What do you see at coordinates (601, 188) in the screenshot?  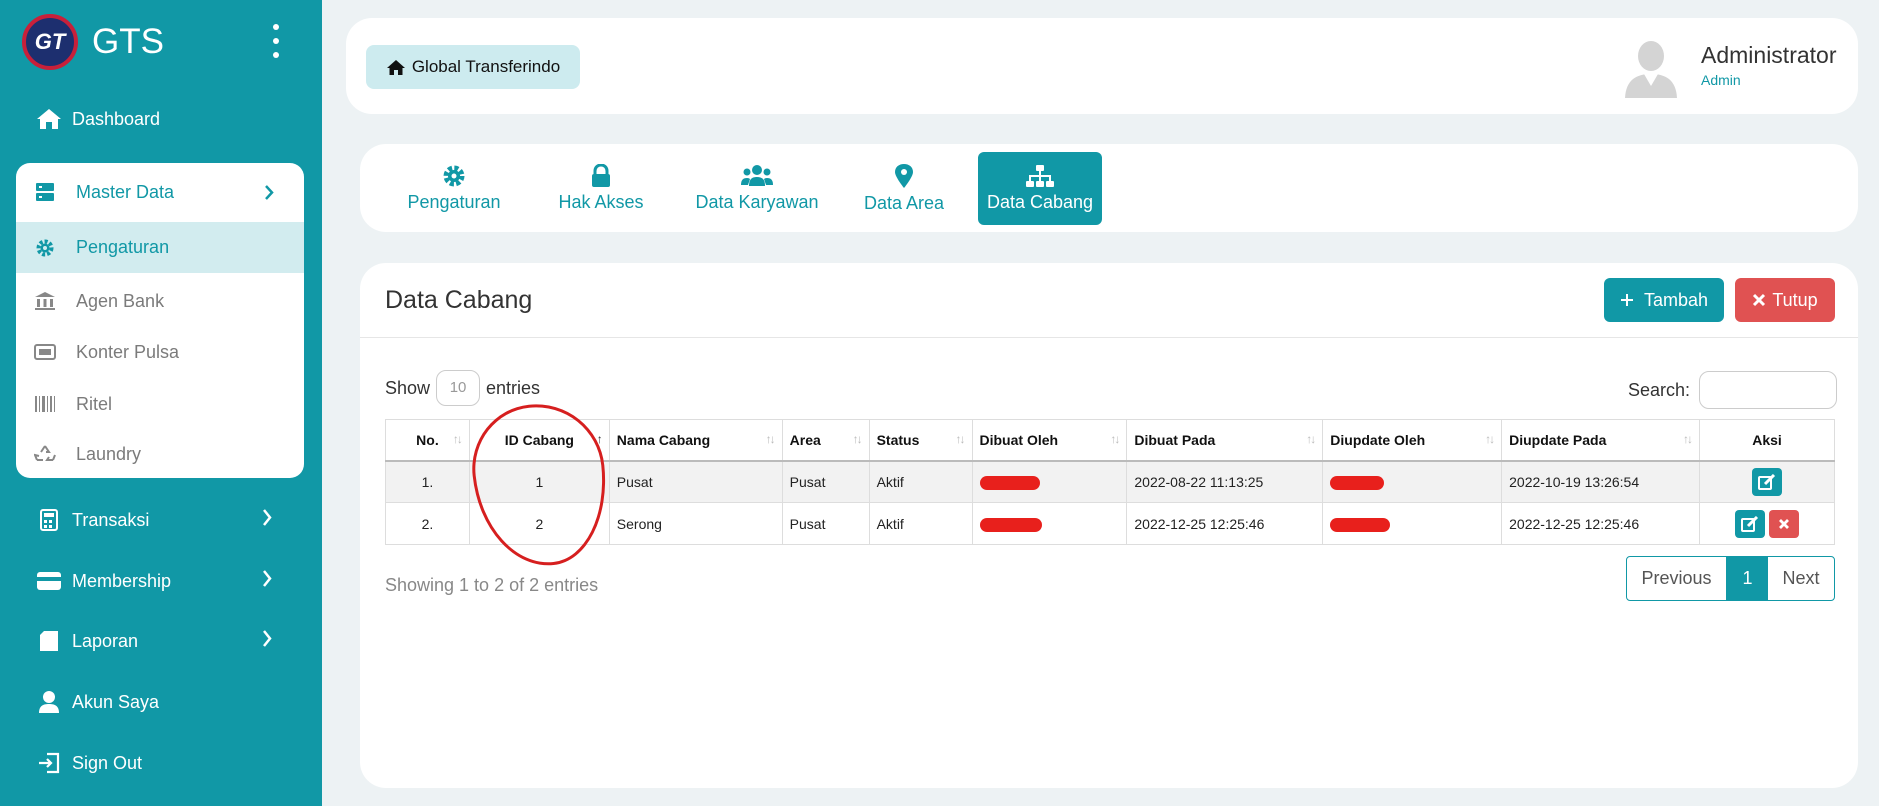 I see `tab-hak-akses: Hak Akses` at bounding box center [601, 188].